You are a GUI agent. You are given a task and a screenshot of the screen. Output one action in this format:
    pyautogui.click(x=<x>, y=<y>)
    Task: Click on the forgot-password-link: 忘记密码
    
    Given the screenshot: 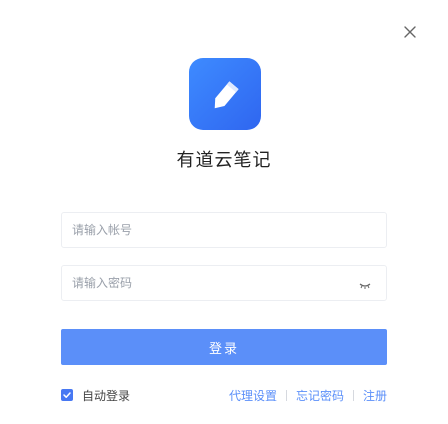 What is the action you would take?
    pyautogui.click(x=320, y=395)
    